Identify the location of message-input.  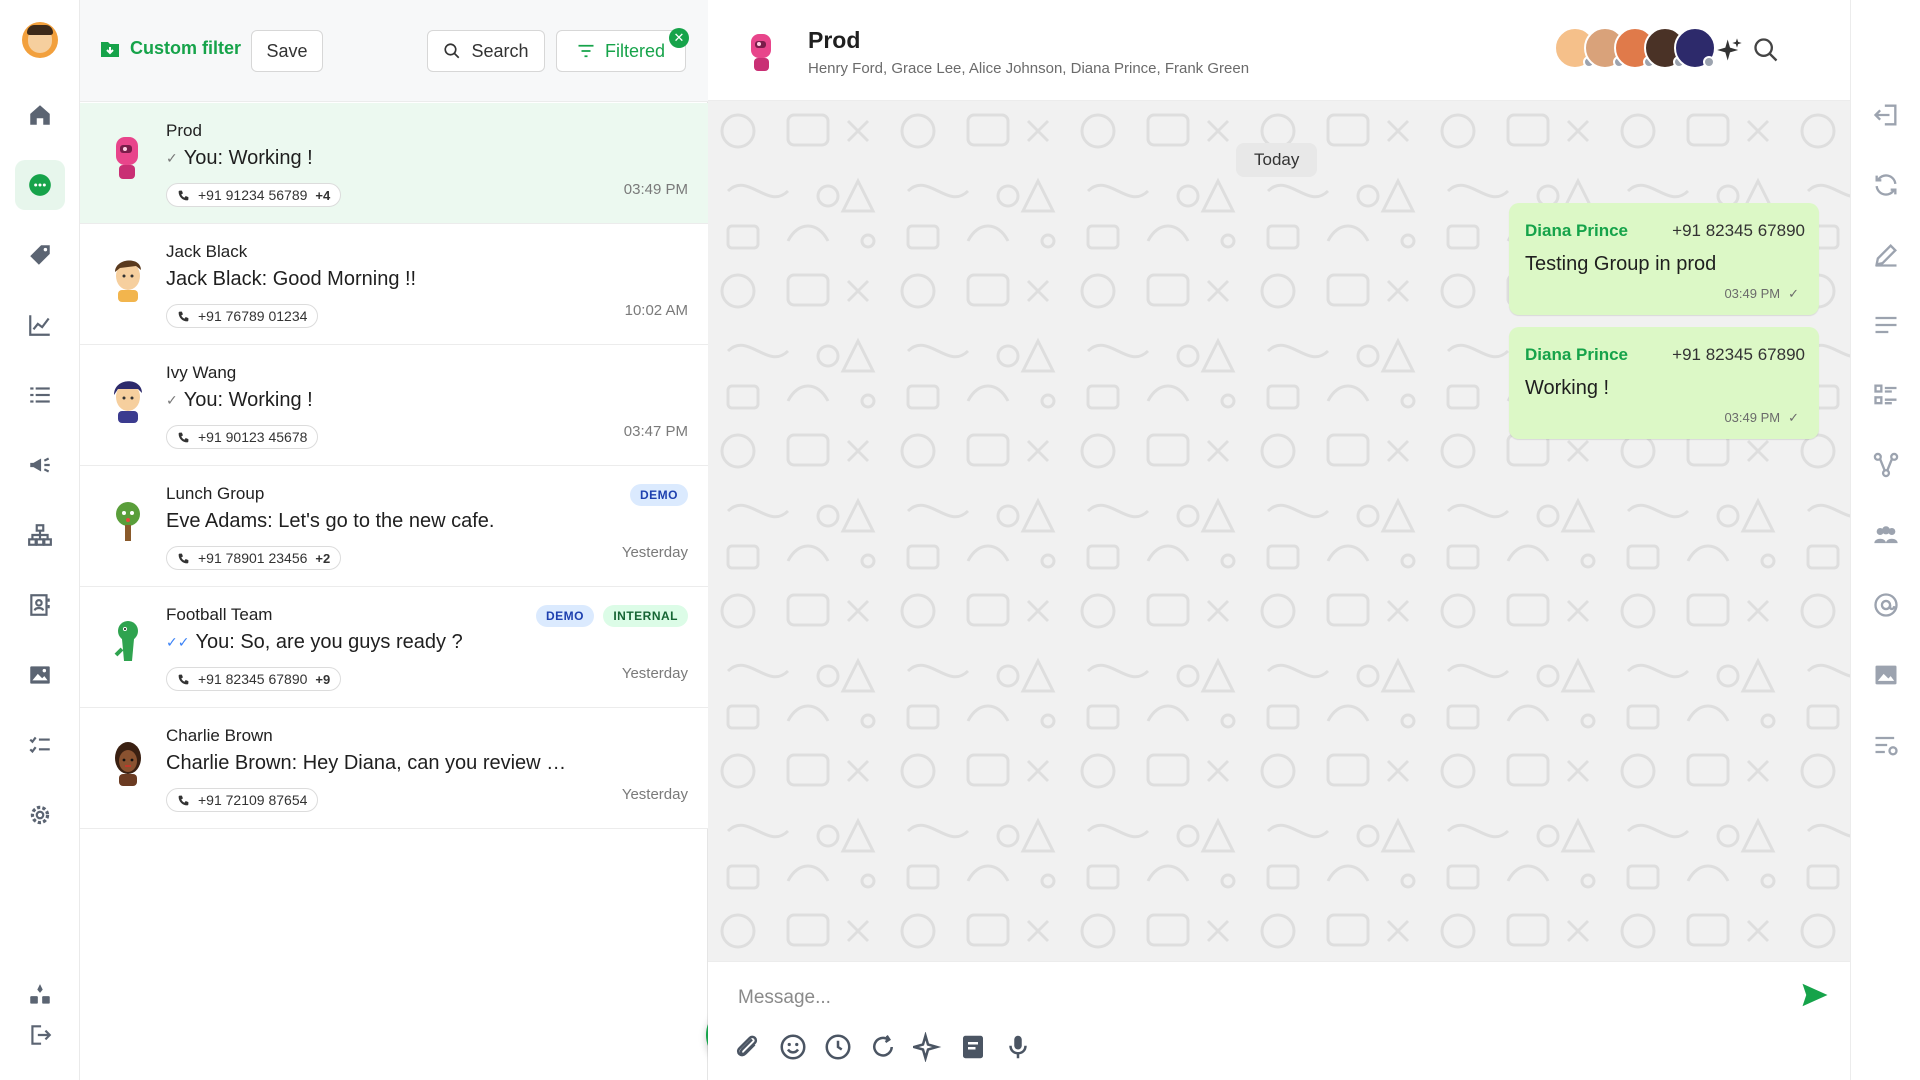
(1238, 998).